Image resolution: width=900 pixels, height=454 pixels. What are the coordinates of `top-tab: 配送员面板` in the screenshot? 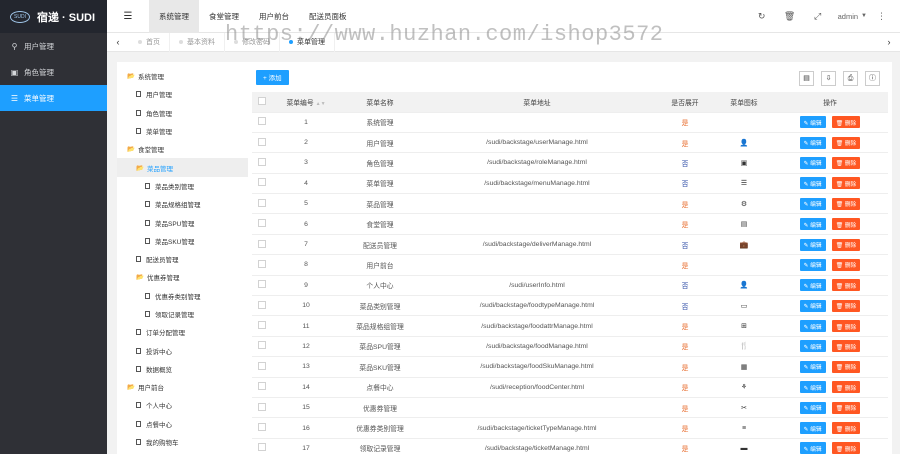 It's located at (328, 16).